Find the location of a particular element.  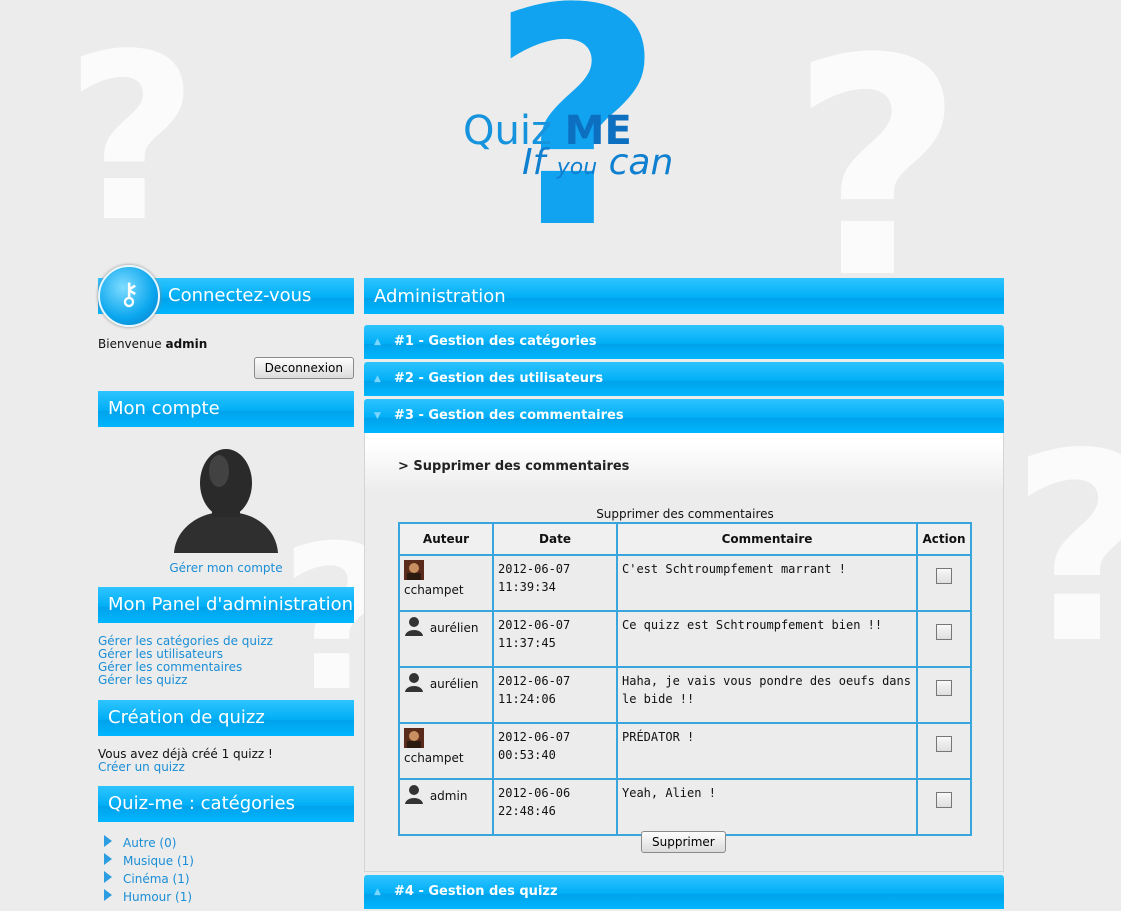

logo-tagline: If you can is located at coordinates (597, 162).